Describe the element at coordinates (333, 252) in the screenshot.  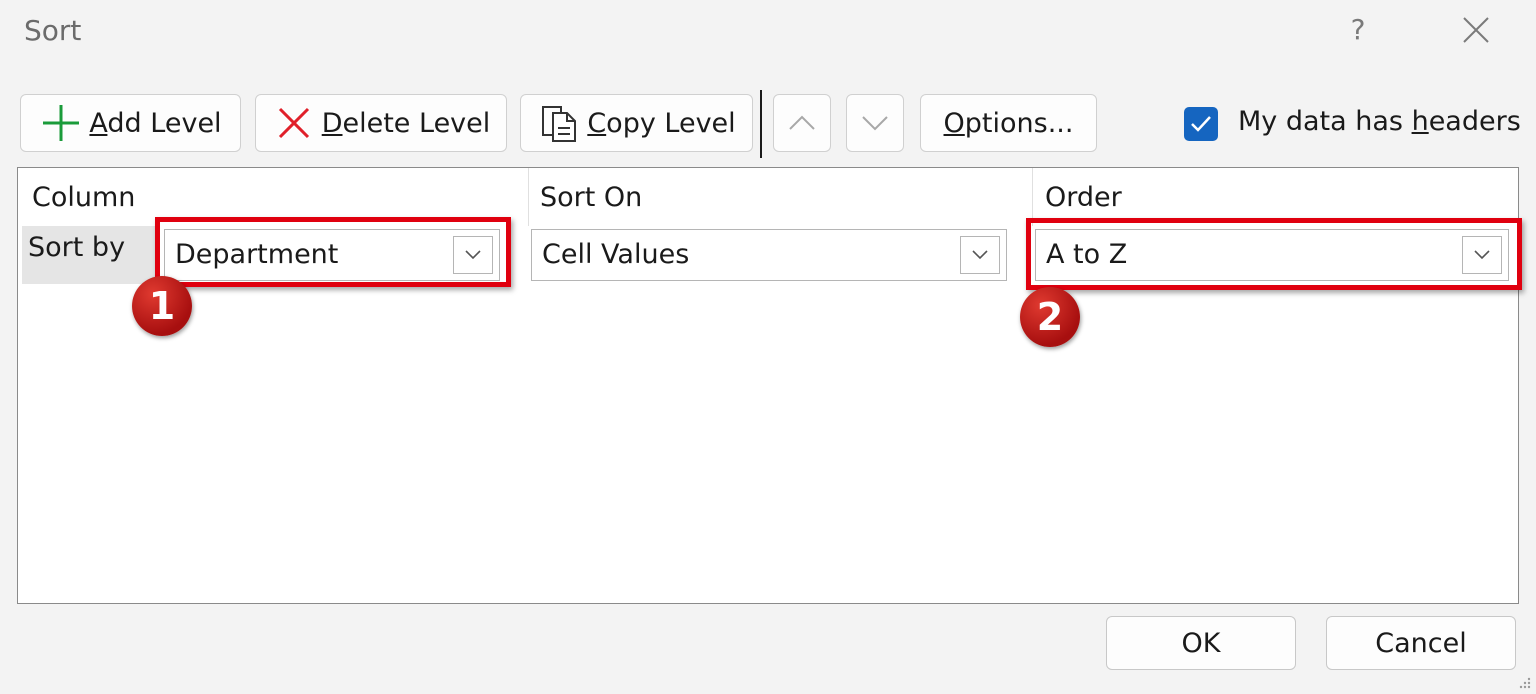
I see `highlight-column-dropdown` at that location.